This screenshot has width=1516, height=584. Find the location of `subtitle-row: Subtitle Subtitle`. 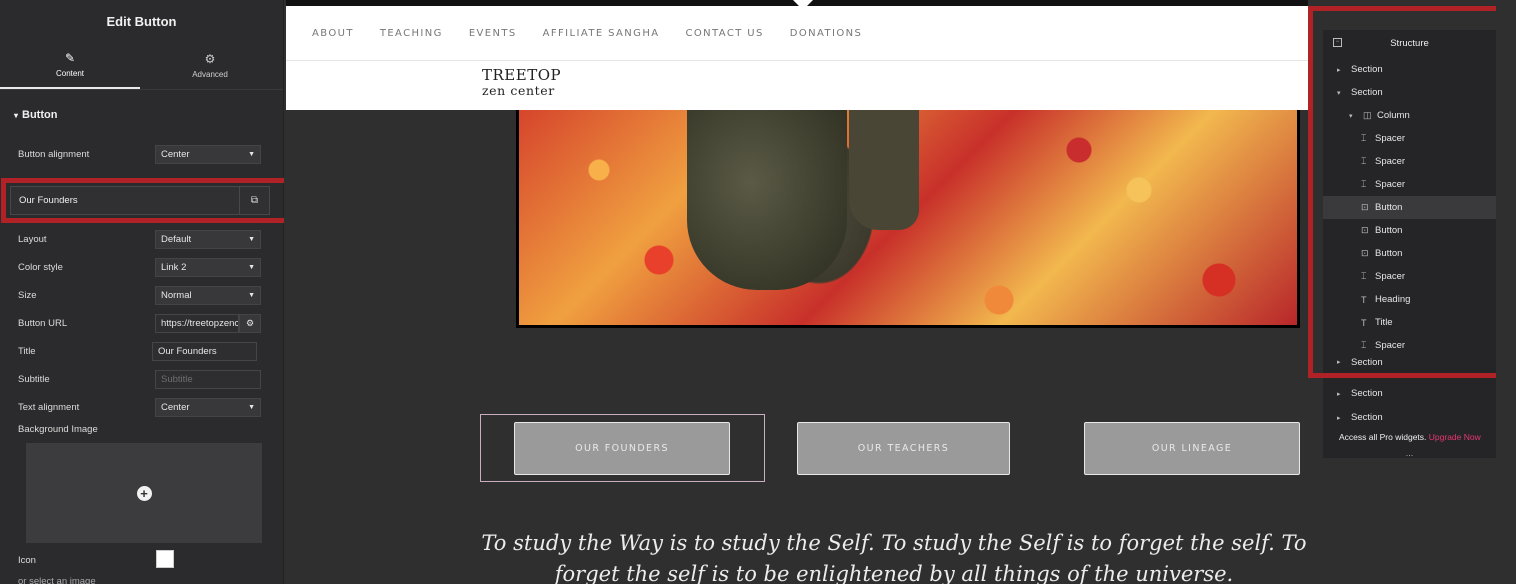

subtitle-row: Subtitle Subtitle is located at coordinates (141, 379).